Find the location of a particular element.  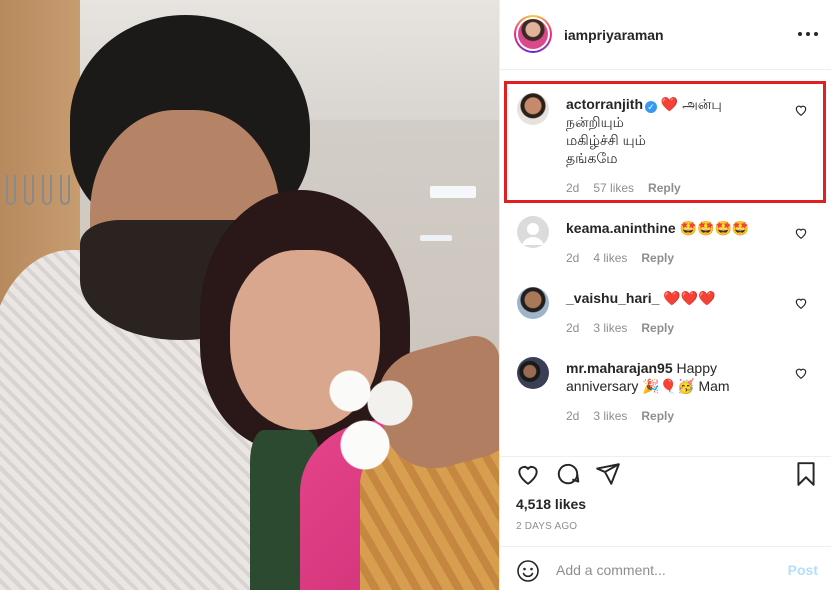

comment-bubble-icon is located at coordinates (568, 474).